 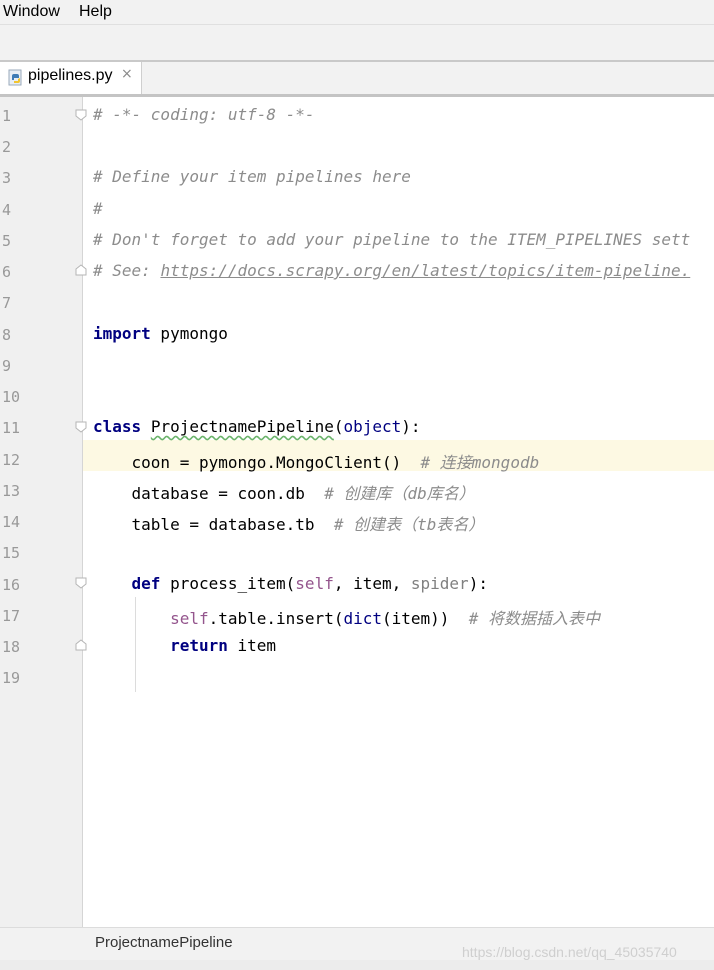 I want to click on line-number: 2, so click(x=7, y=147).